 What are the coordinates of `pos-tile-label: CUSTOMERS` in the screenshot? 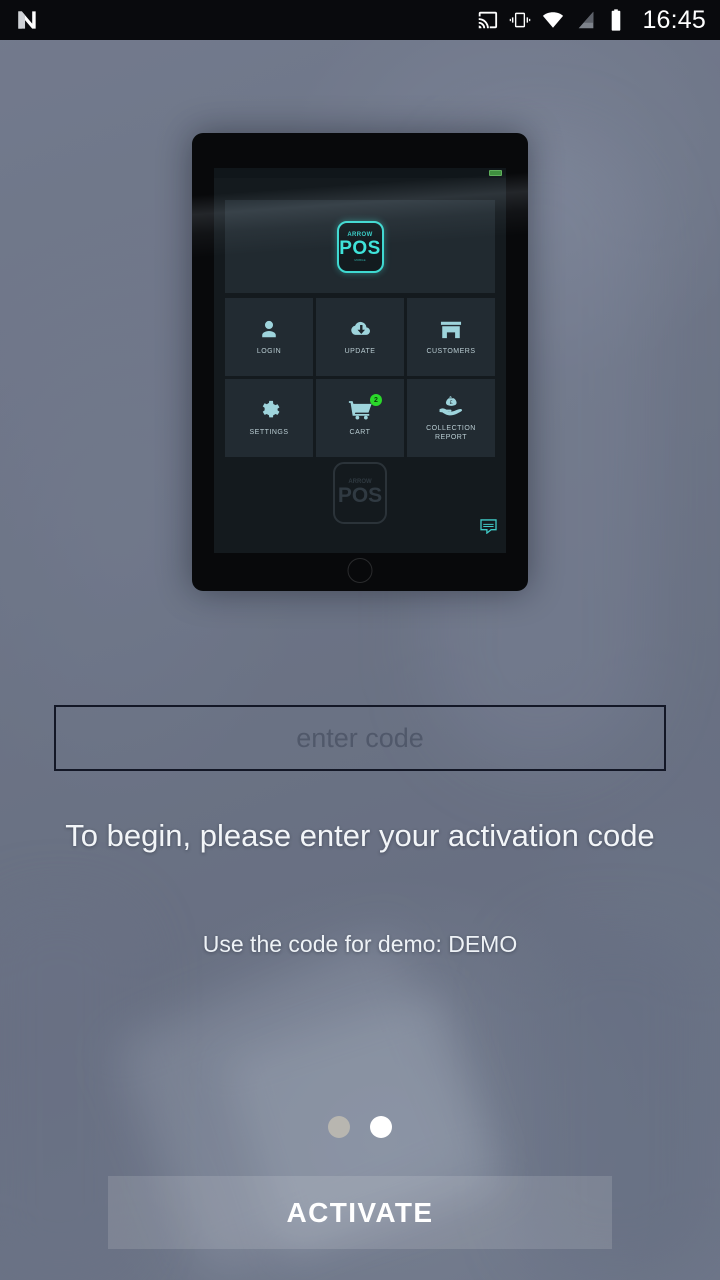 It's located at (451, 351).